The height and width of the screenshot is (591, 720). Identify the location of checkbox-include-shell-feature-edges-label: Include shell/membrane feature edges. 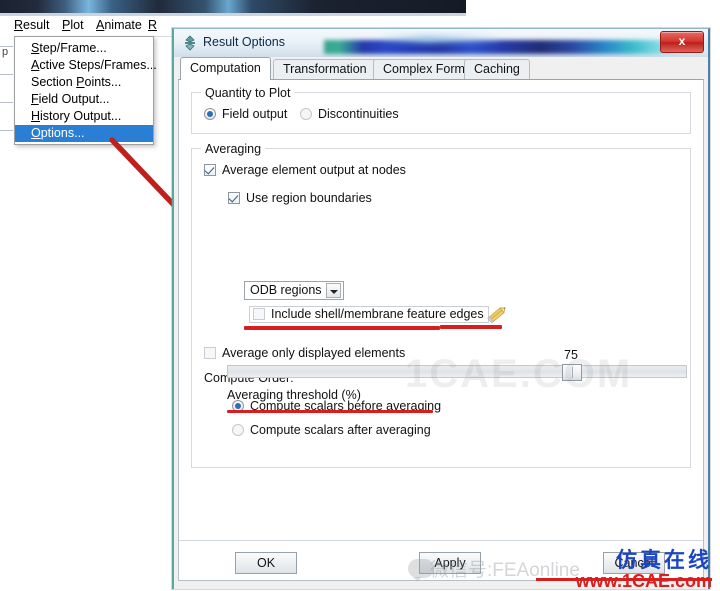
(377, 314).